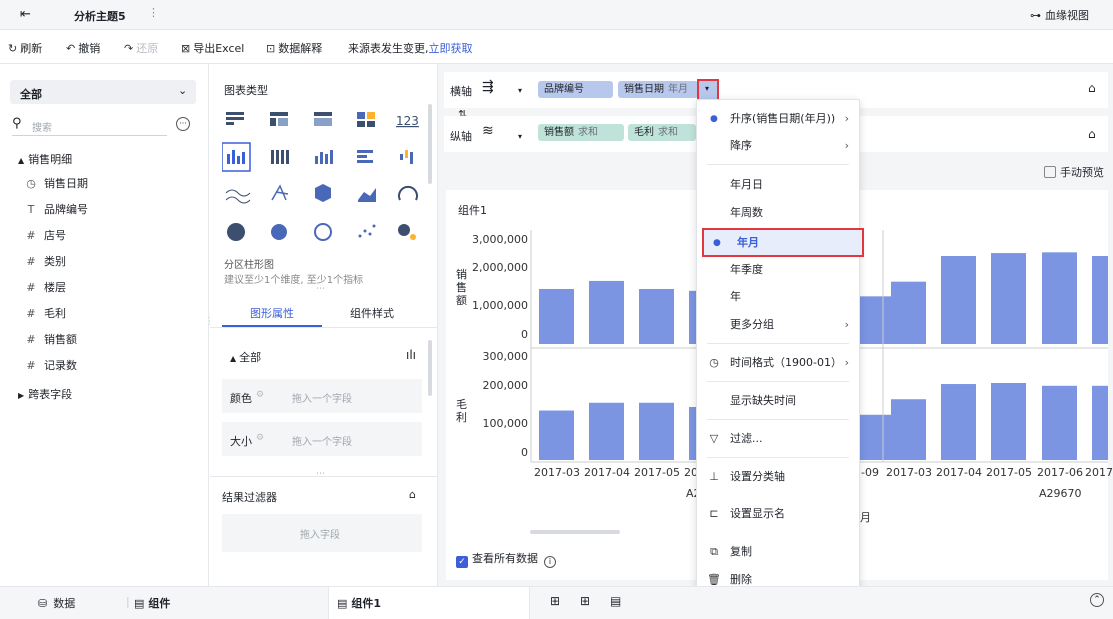 This screenshot has height=619, width=1113. I want to click on menu-time-format: ◷ 时间格式（1900-01） ›, so click(778, 363).